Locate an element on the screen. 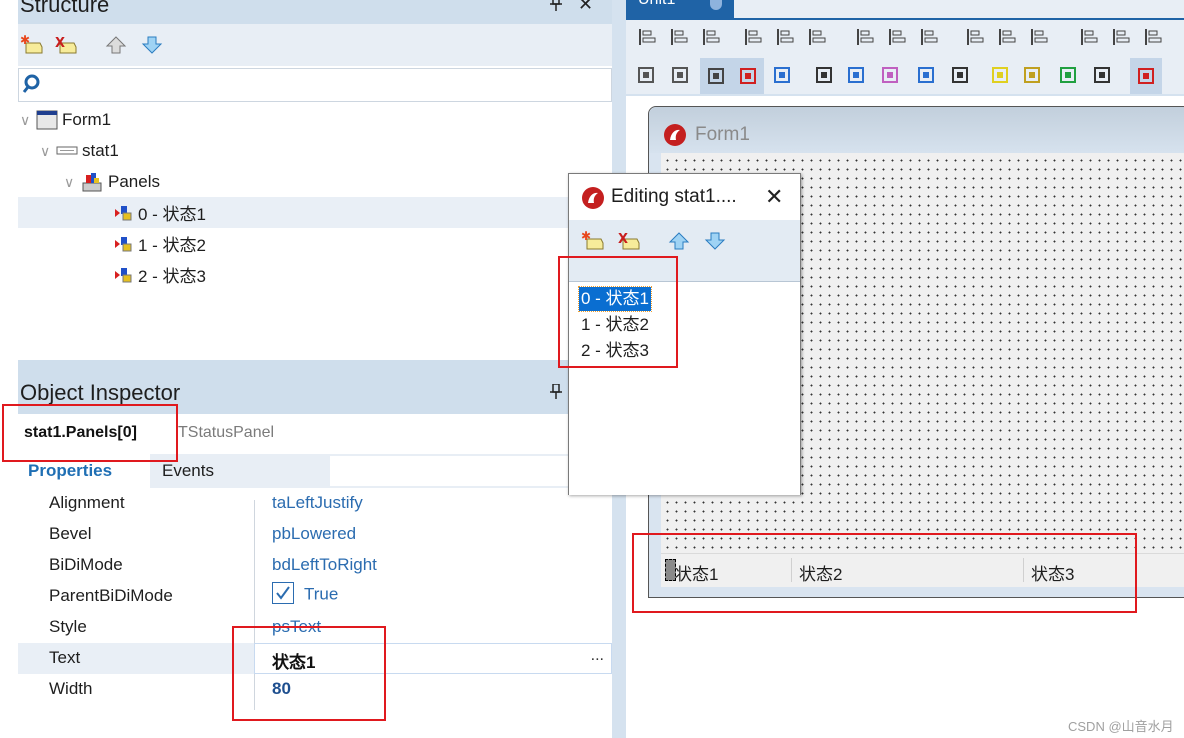  align-center-h-icon is located at coordinates (712, 37).